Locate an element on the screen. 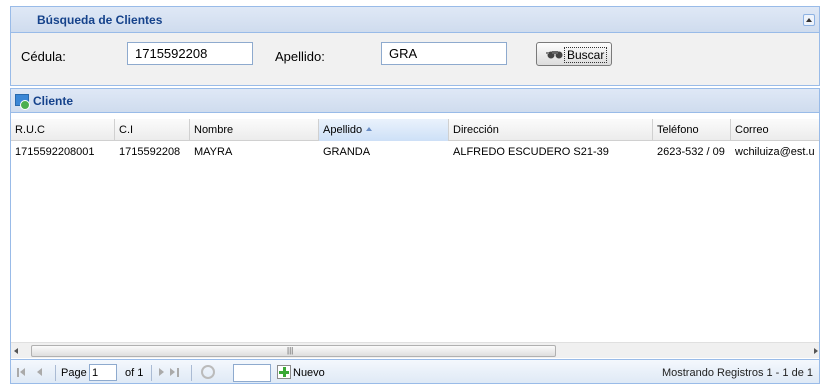  prev-page-icon is located at coordinates (39, 372).